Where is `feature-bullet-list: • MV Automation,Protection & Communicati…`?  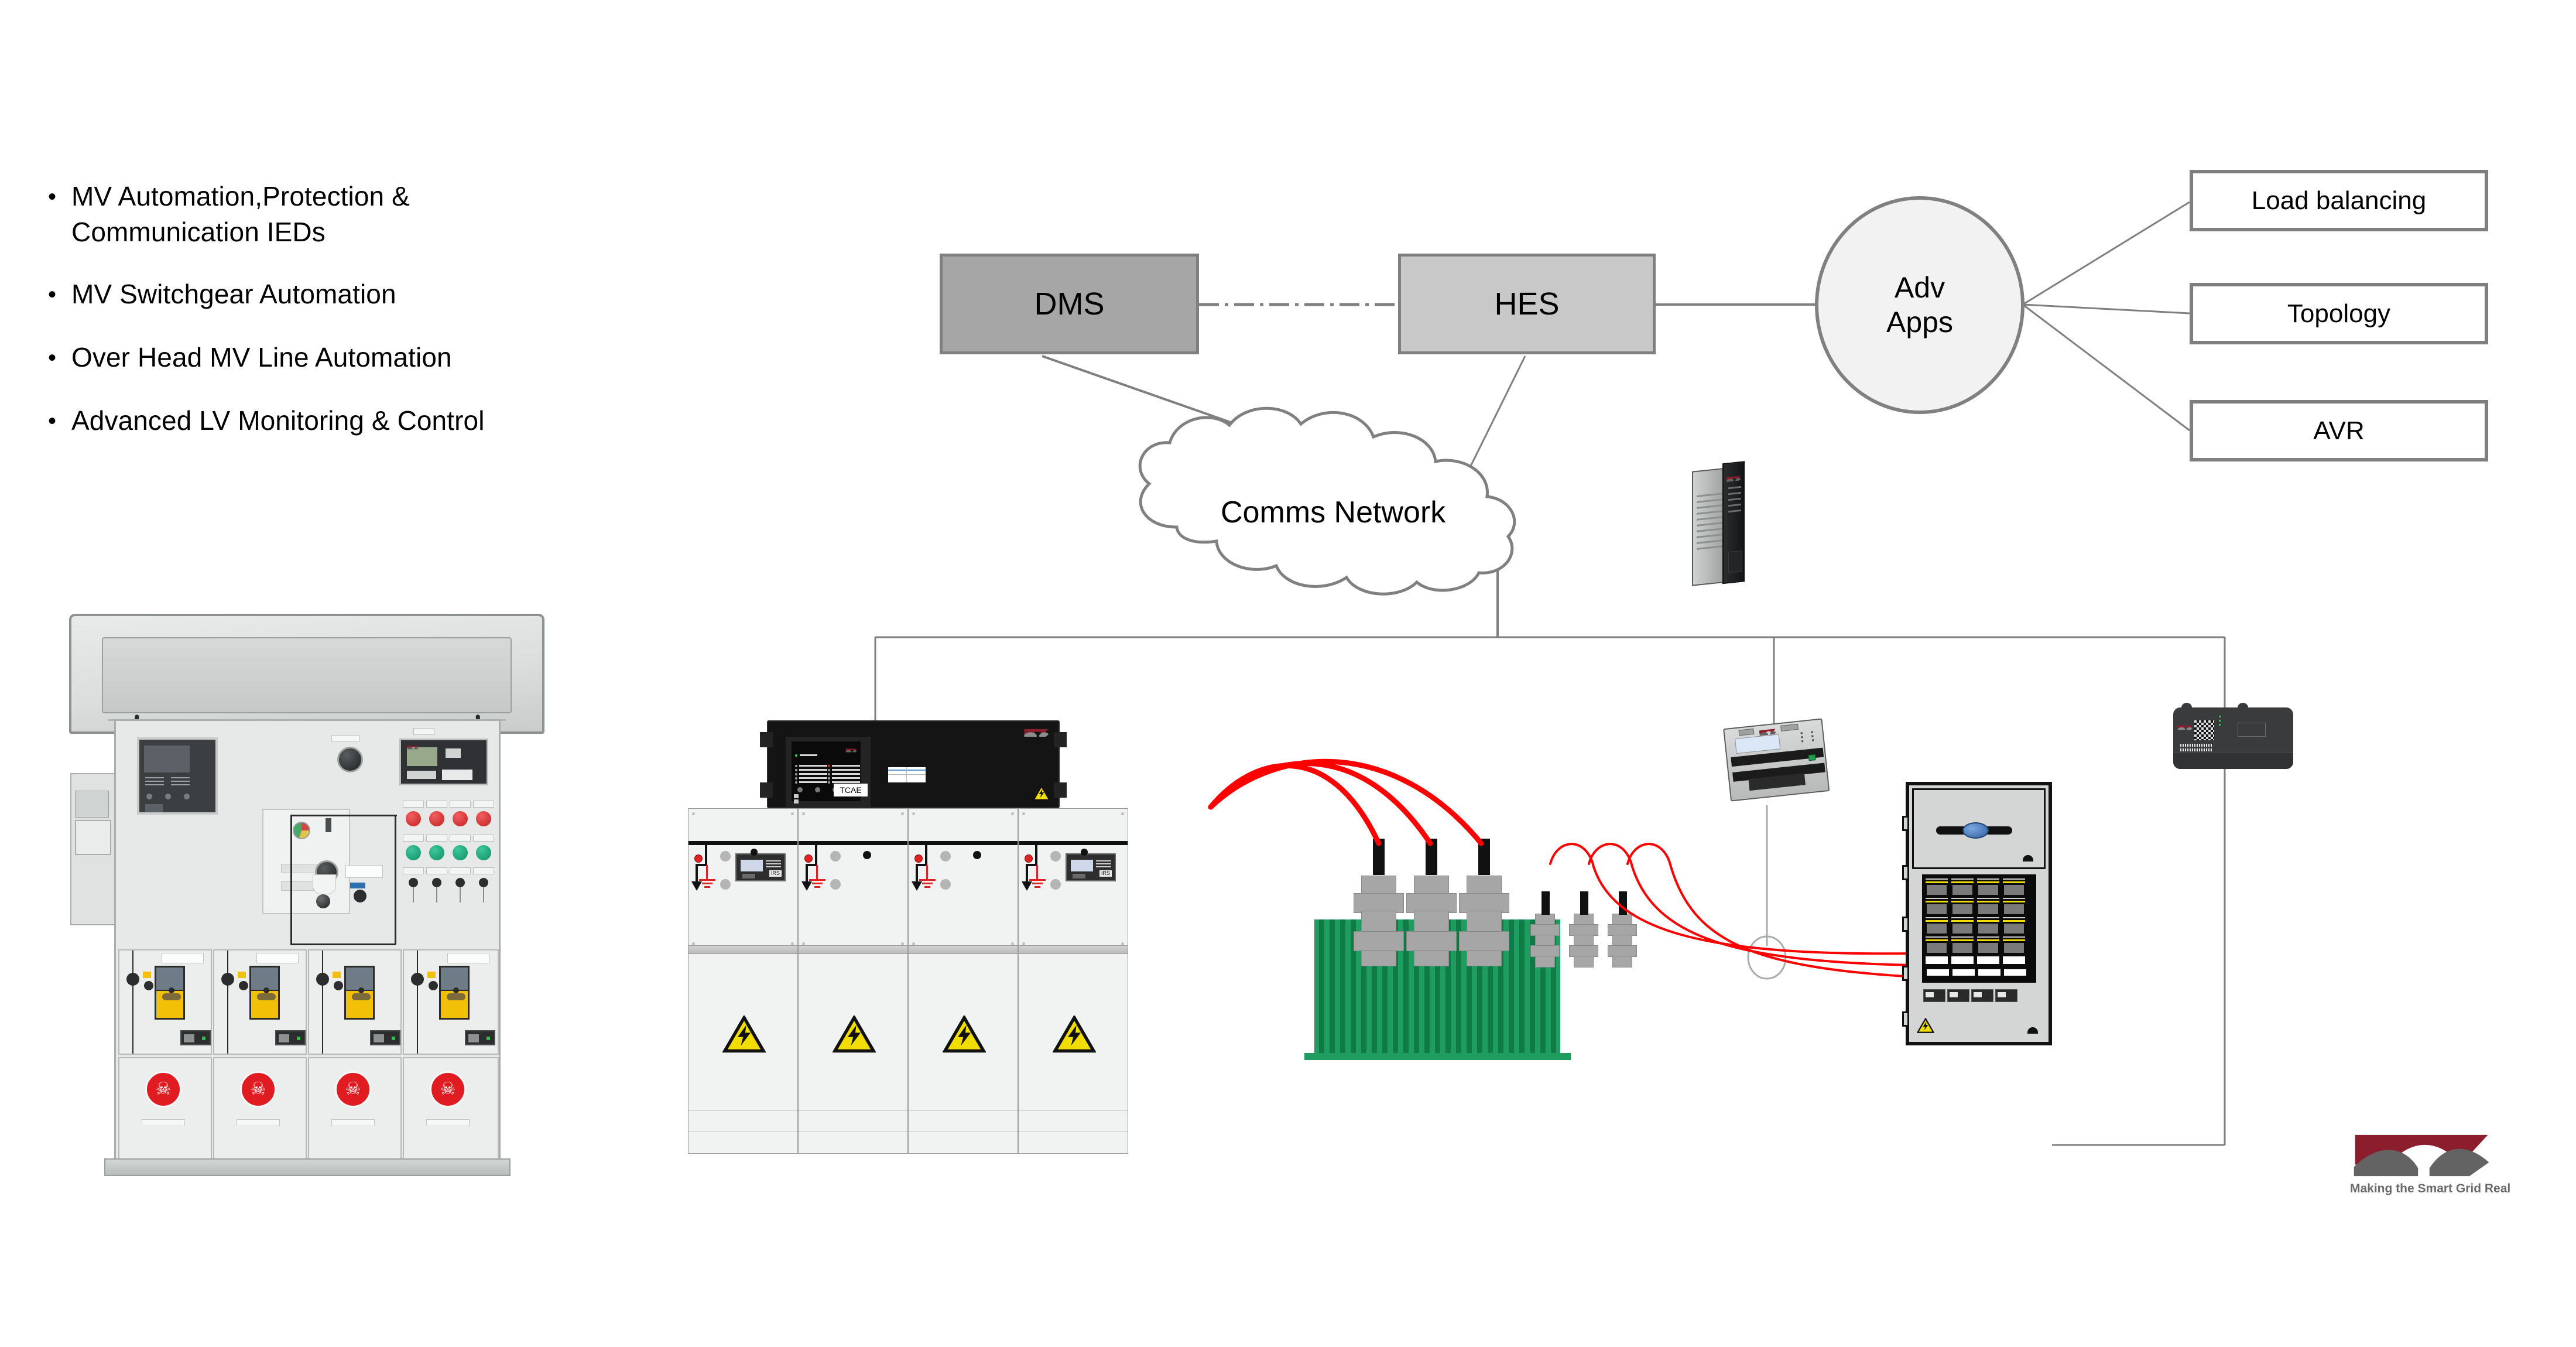 feature-bullet-list: • MV Automation,Protection & Communicati… is located at coordinates (421, 322).